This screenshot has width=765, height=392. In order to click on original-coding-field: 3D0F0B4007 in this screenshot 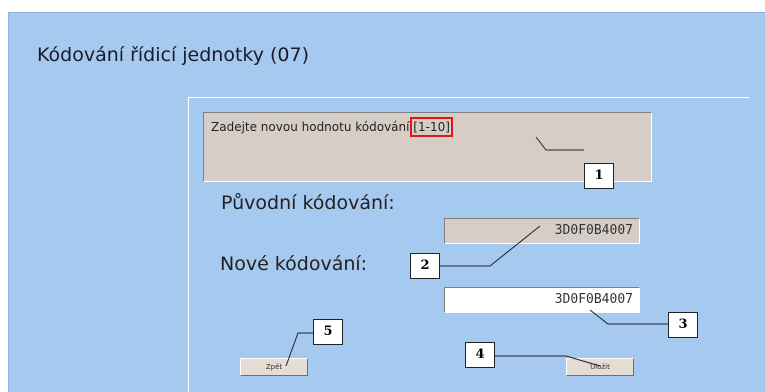, I will do `click(542, 231)`.